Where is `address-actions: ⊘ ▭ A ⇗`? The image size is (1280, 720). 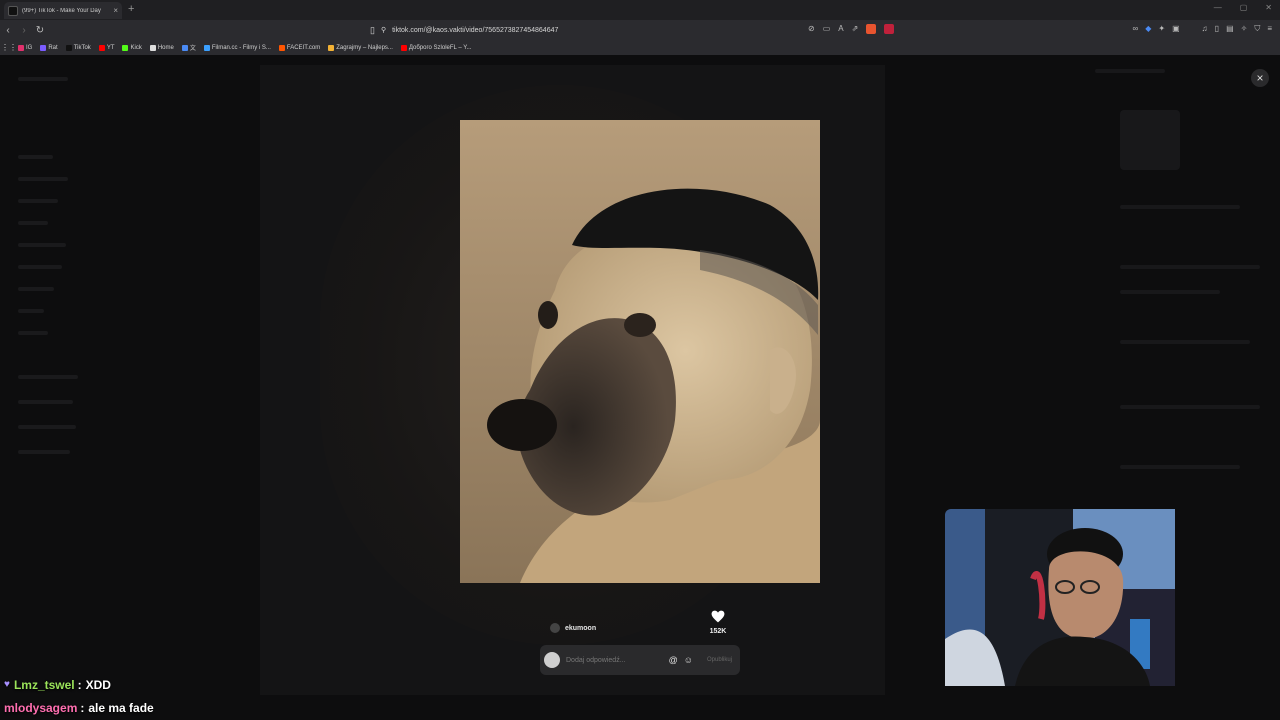 address-actions: ⊘ ▭ A ⇗ is located at coordinates (851, 29).